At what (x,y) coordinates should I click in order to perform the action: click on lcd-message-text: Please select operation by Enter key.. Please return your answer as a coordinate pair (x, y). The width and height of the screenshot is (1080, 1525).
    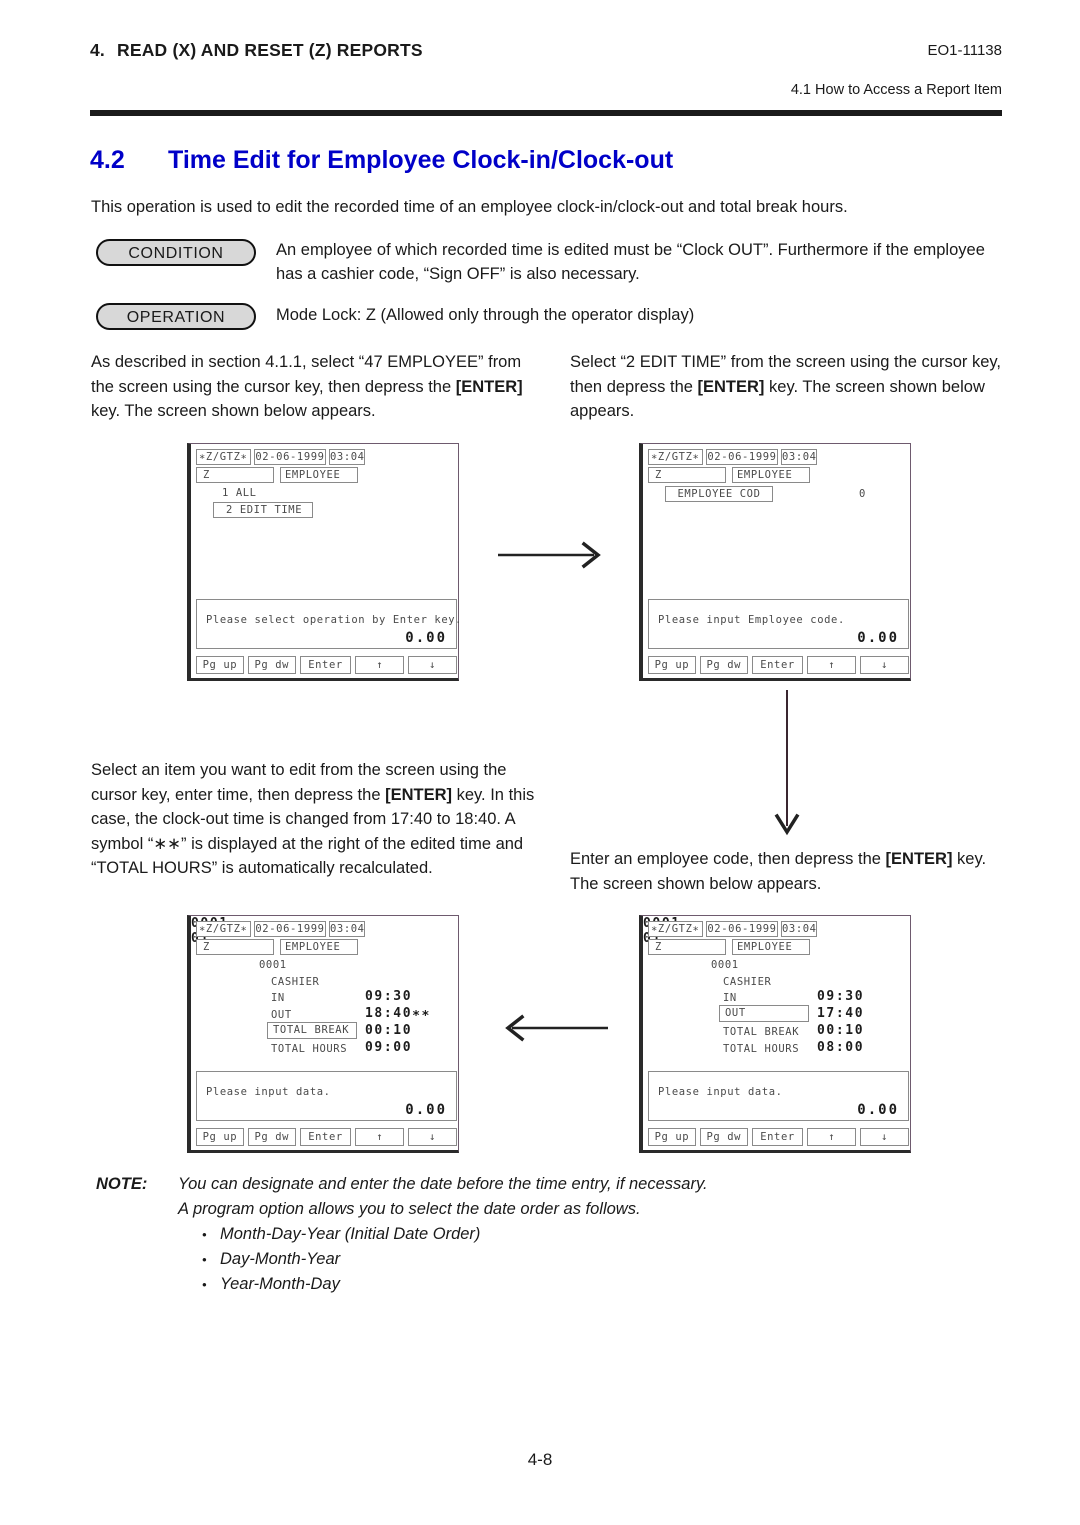
    Looking at the image, I should click on (334, 620).